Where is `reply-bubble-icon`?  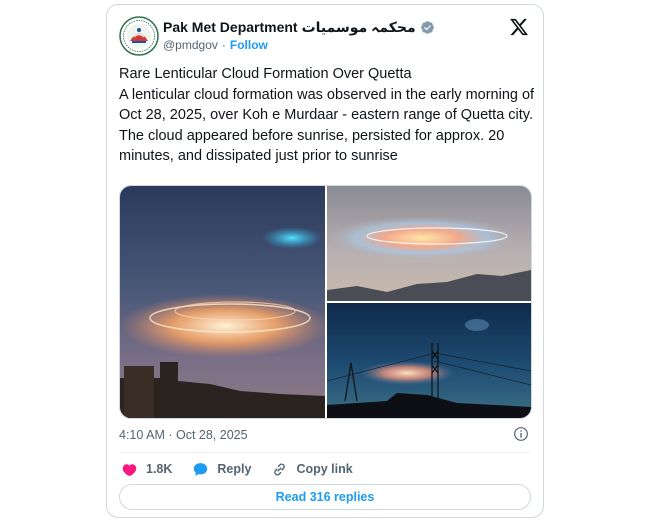 reply-bubble-icon is located at coordinates (201, 469).